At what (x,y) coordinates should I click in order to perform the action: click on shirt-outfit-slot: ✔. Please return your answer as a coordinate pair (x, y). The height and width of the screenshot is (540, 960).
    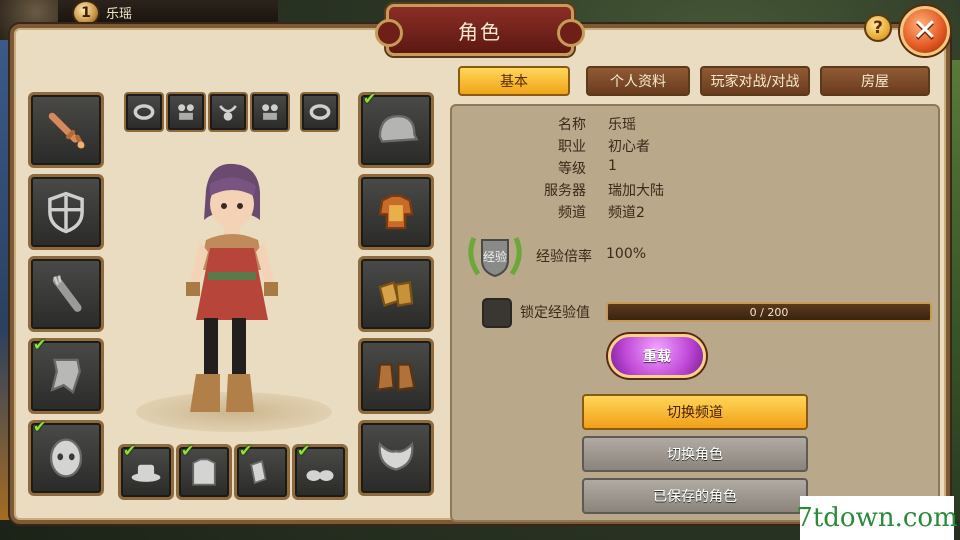
    Looking at the image, I should click on (204, 470).